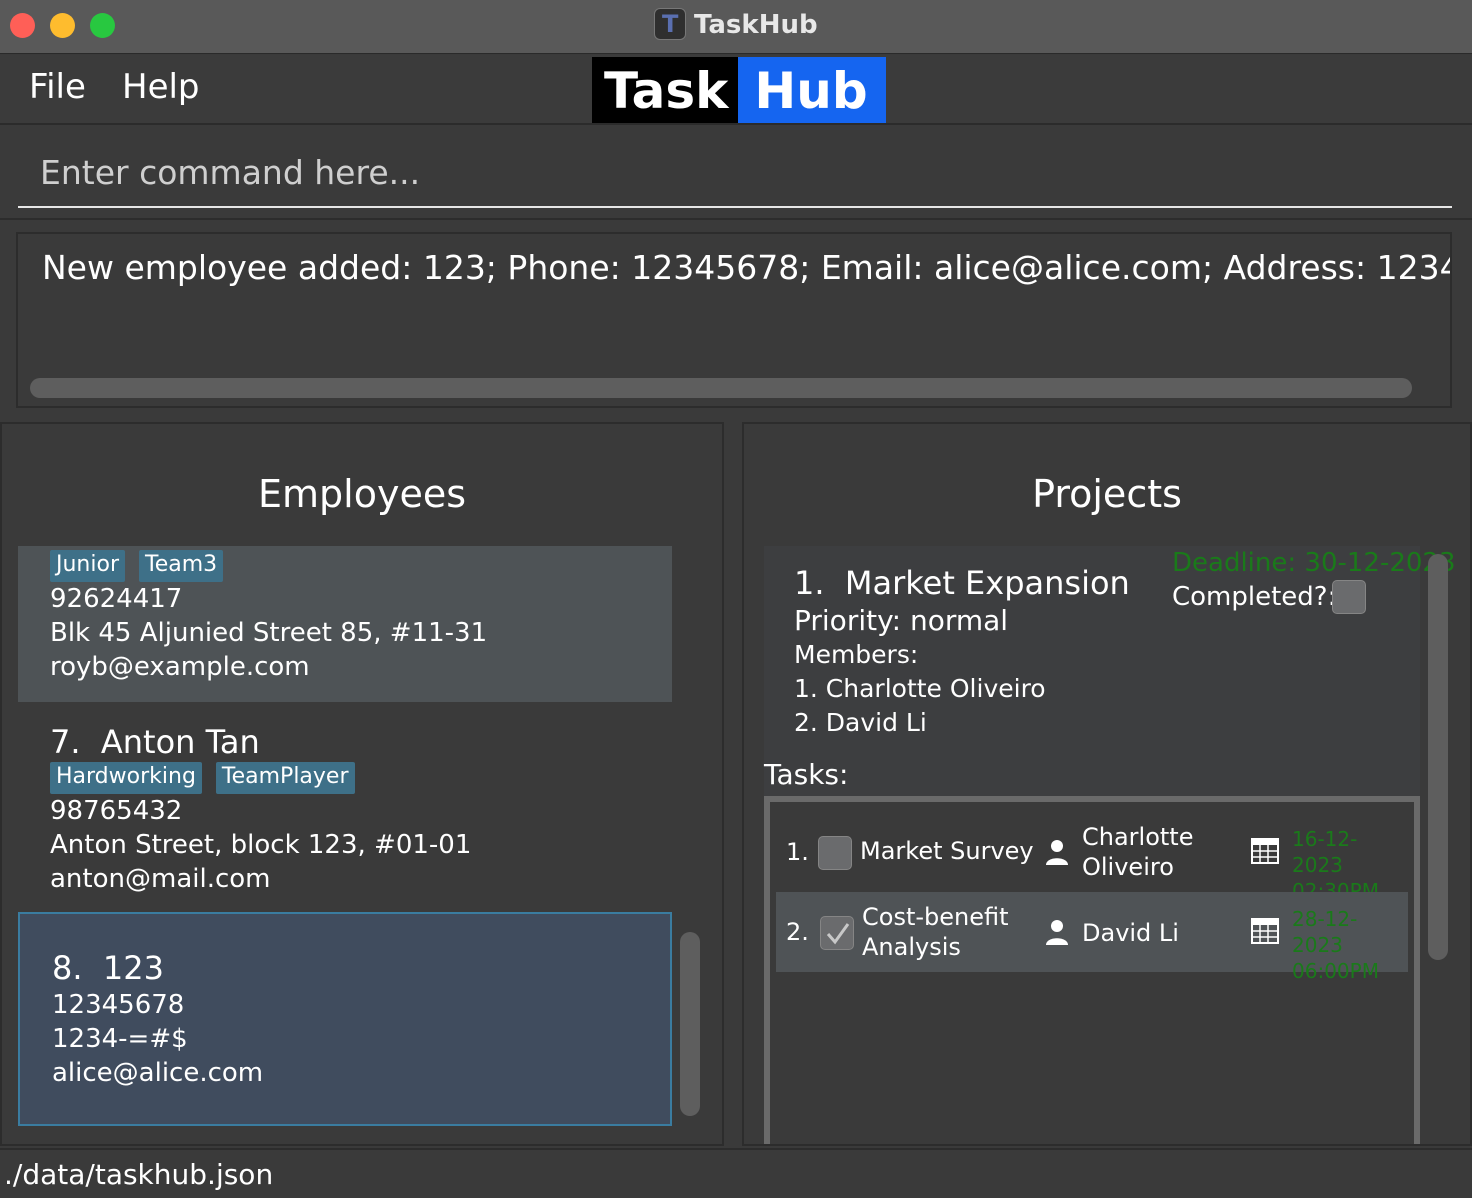 The height and width of the screenshot is (1198, 1472). Describe the element at coordinates (285, 778) in the screenshot. I see `tag: TeamPlayer` at that location.